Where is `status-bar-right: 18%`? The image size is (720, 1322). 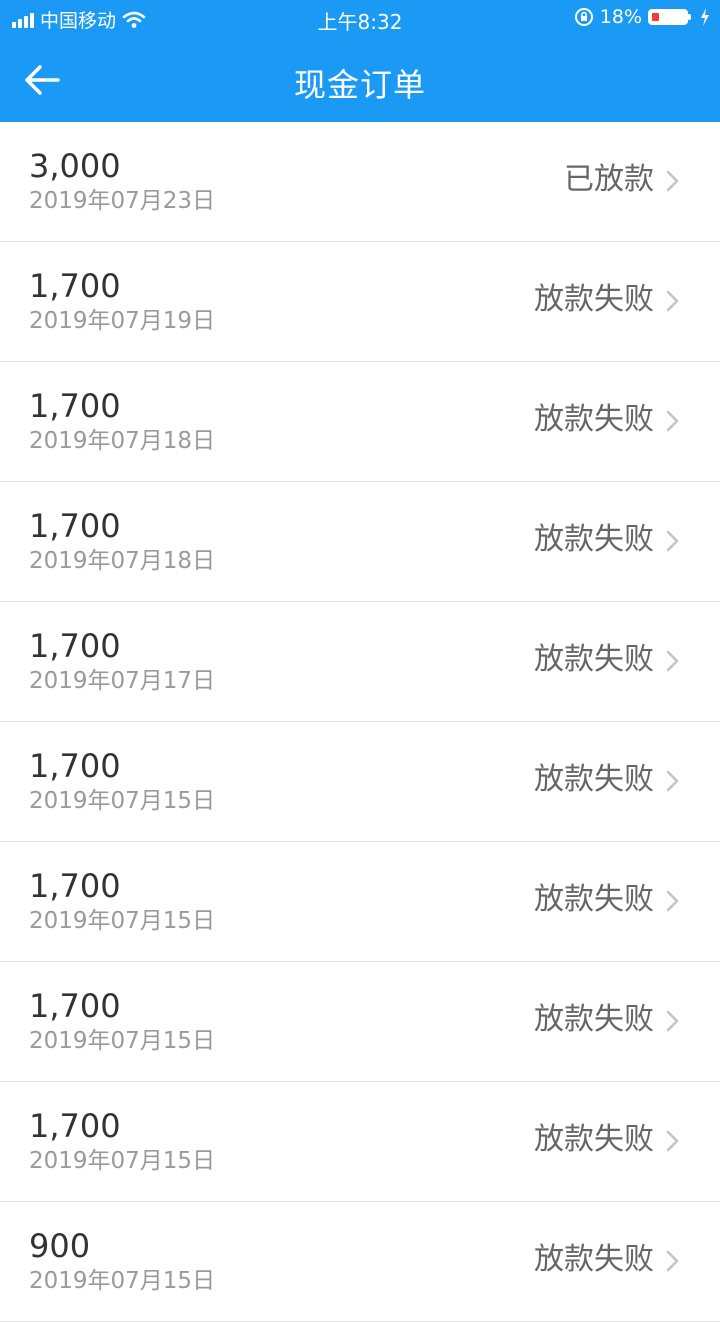
status-bar-right: 18% is located at coordinates (642, 17).